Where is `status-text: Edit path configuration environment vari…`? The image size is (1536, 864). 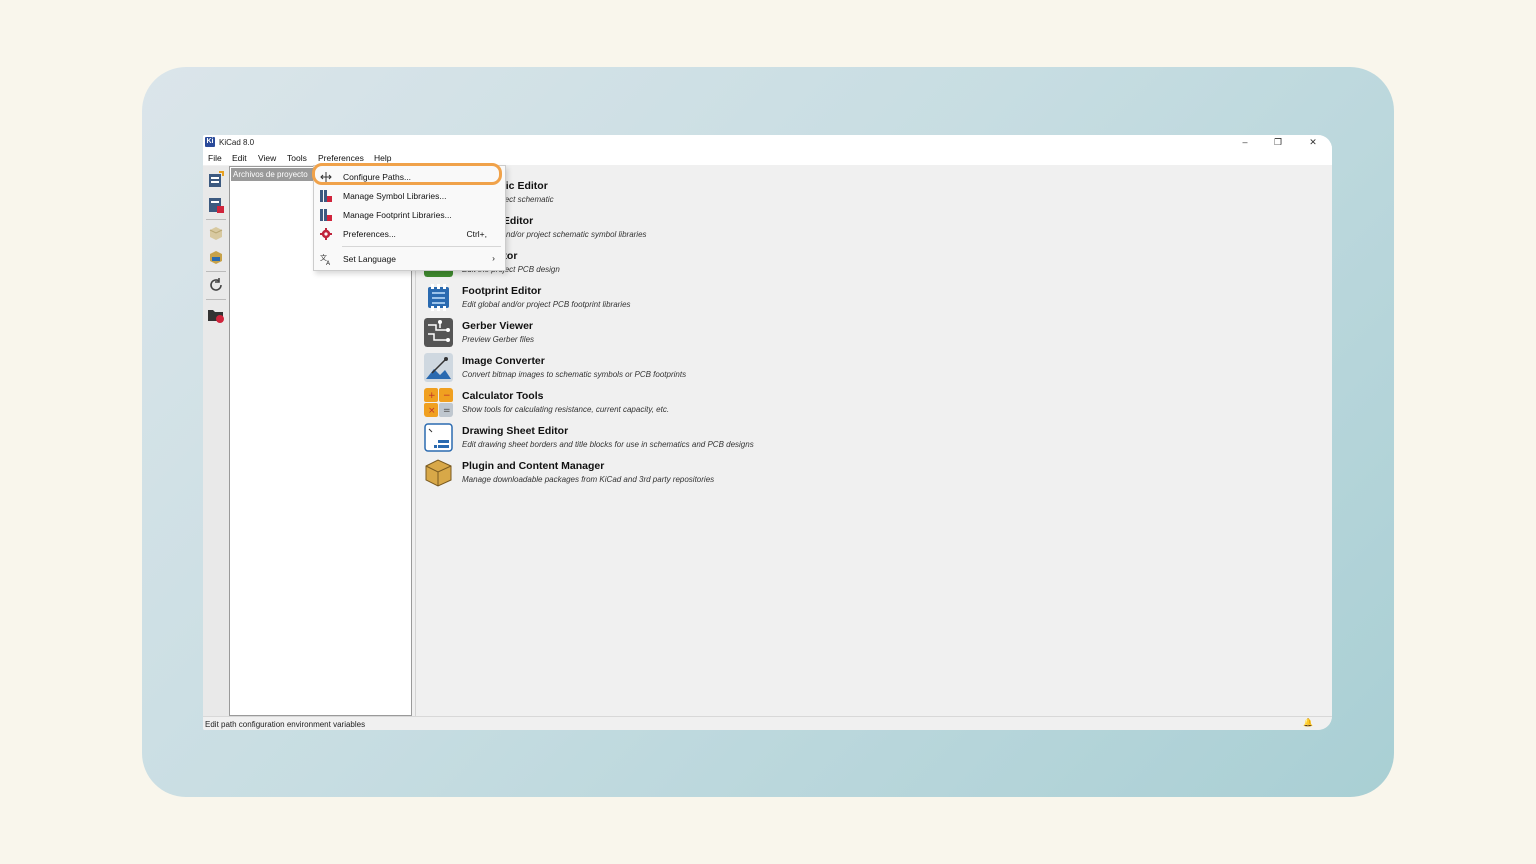
status-text: Edit path configuration environment vari… is located at coordinates (285, 724).